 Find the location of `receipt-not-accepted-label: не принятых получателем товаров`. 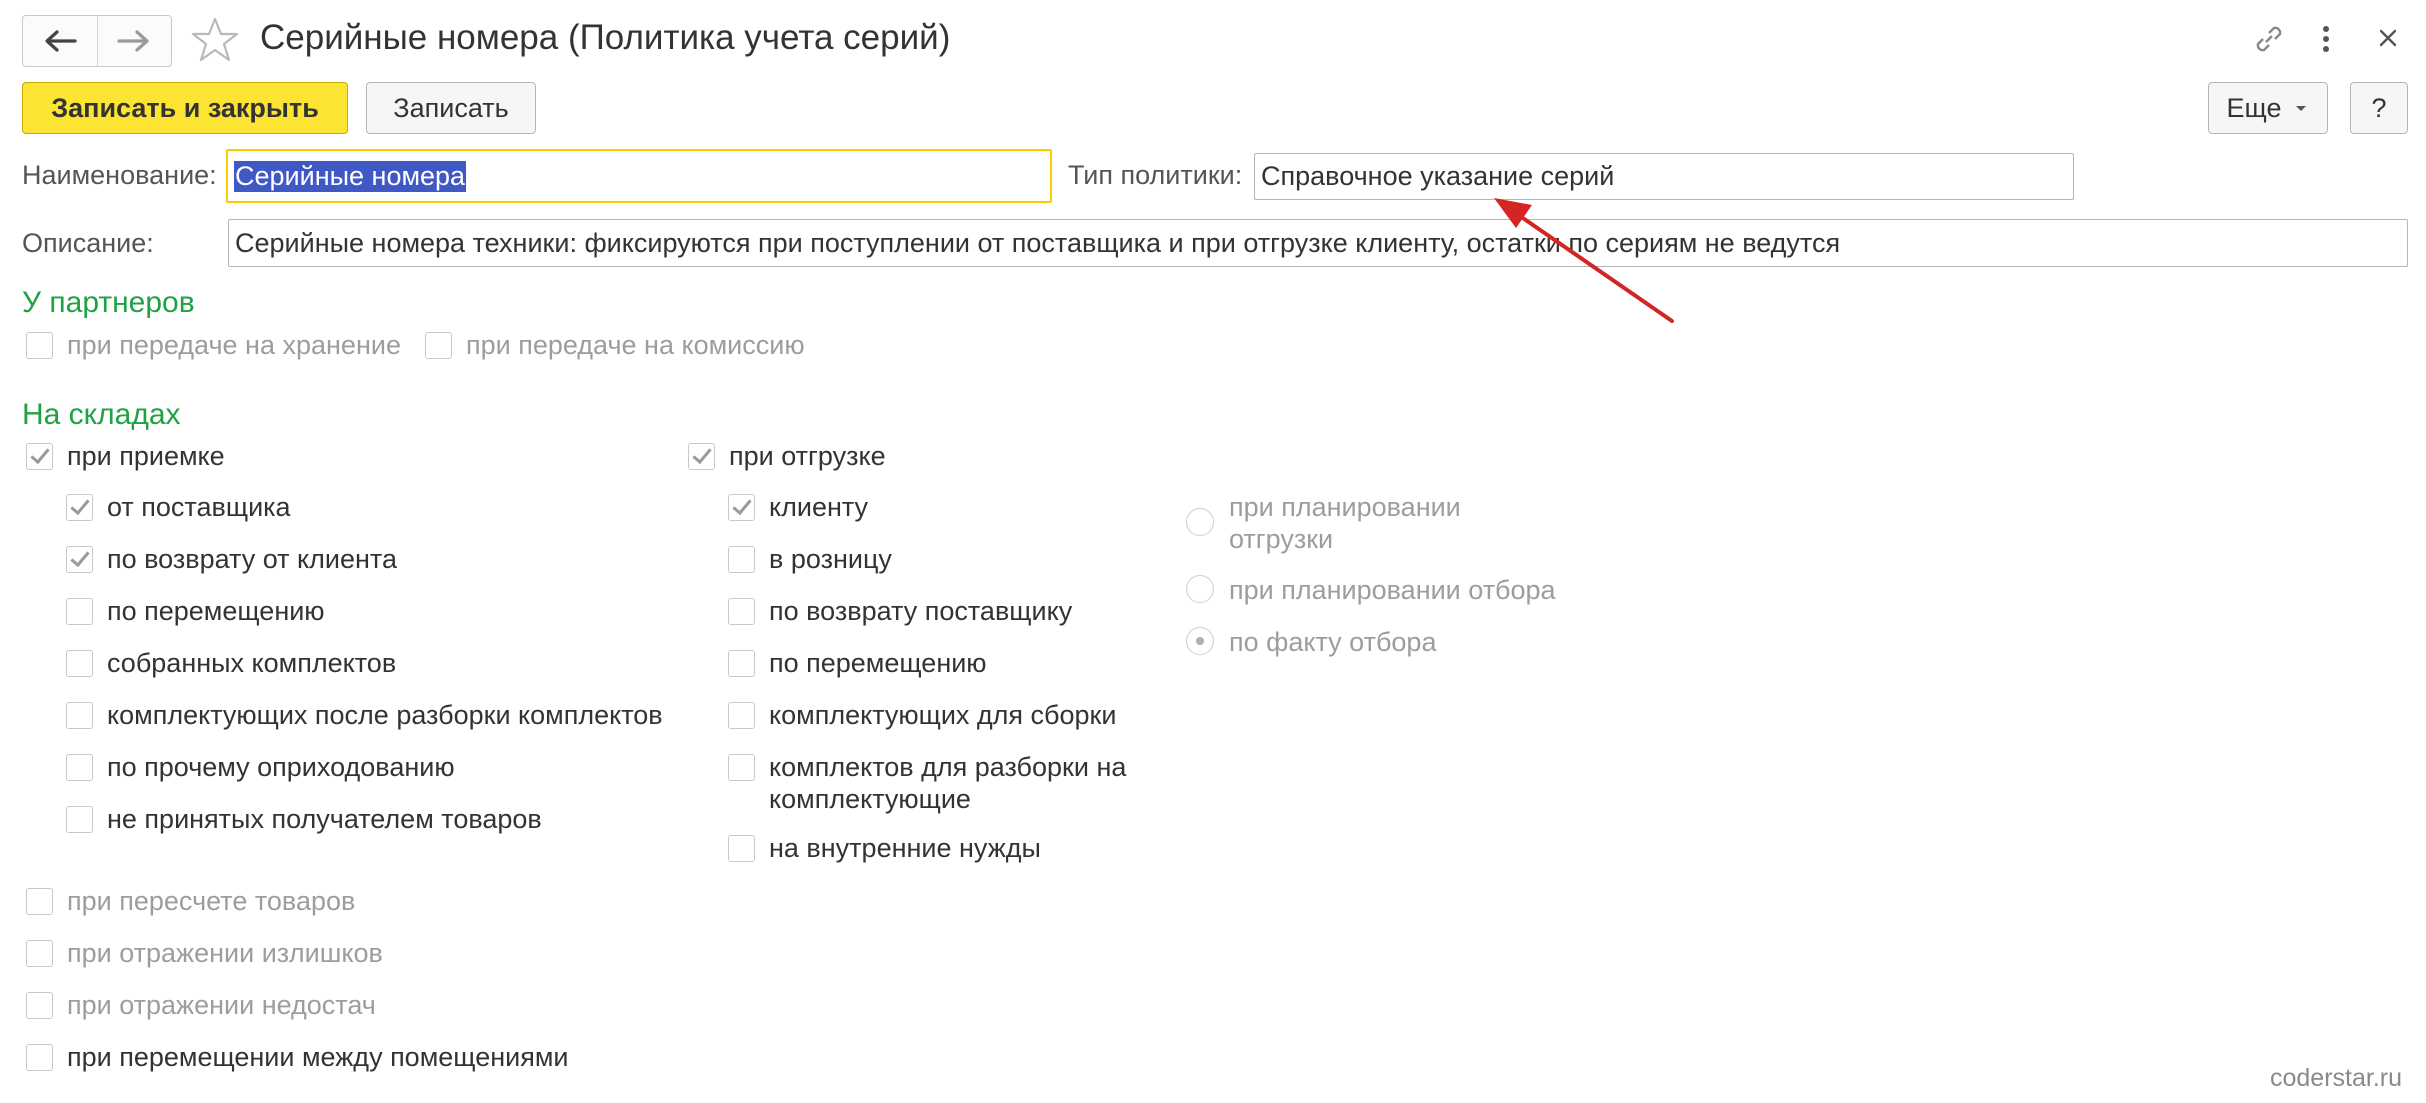

receipt-not-accepted-label: не принятых получателем товаров is located at coordinates (324, 819).